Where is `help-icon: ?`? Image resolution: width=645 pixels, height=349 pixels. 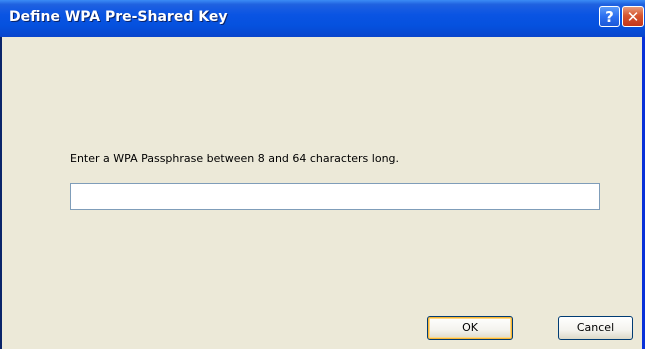
help-icon: ? is located at coordinates (609, 16).